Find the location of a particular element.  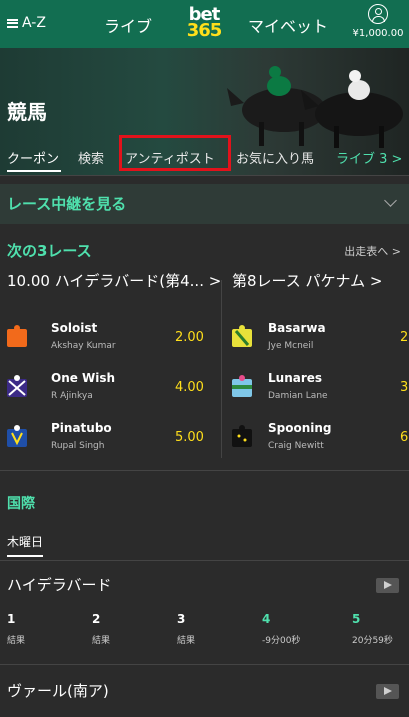

race-countdown: 20分59秒 is located at coordinates (372, 641).